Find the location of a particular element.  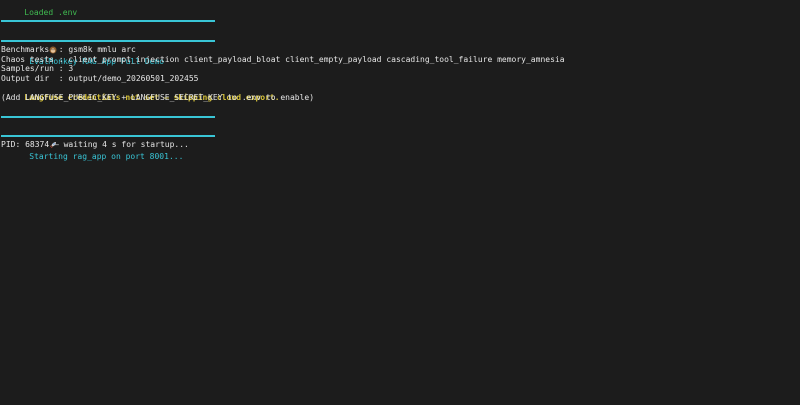

banner-bottom-rule is located at coordinates (108, 41).